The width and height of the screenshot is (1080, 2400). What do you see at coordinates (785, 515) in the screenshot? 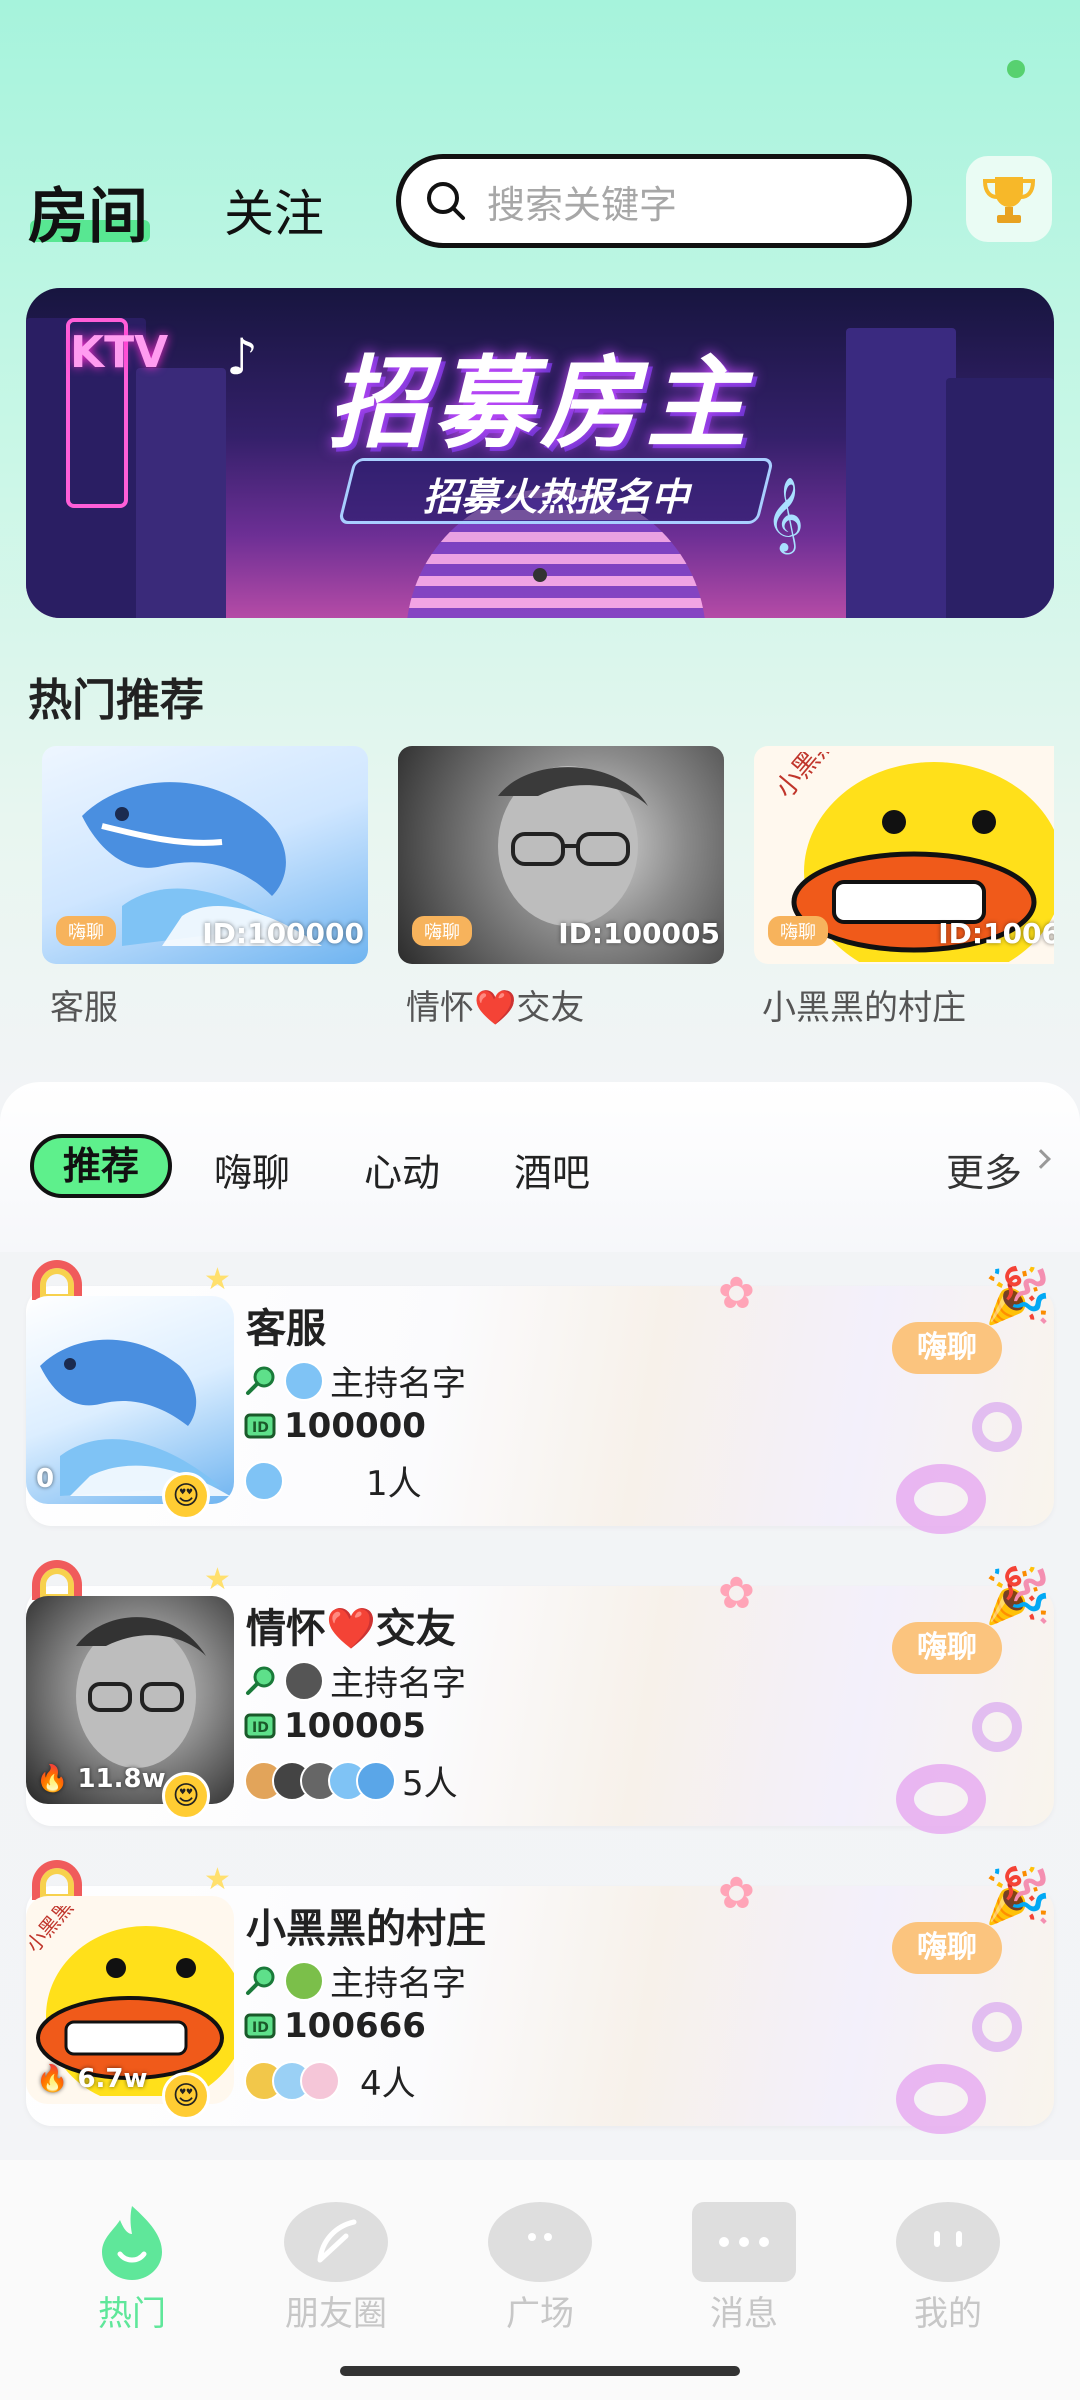
I see `treble-clef-icon: 𝄞` at bounding box center [785, 515].